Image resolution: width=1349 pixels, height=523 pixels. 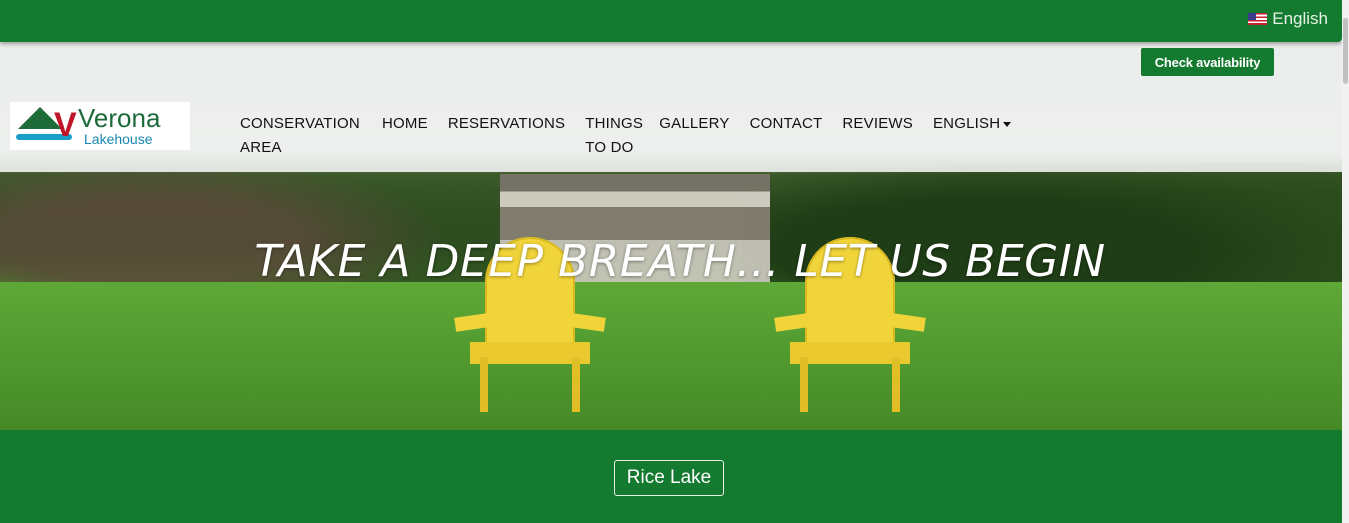 I want to click on nav-item-language-dropdown: ENGLISH, so click(x=972, y=136).